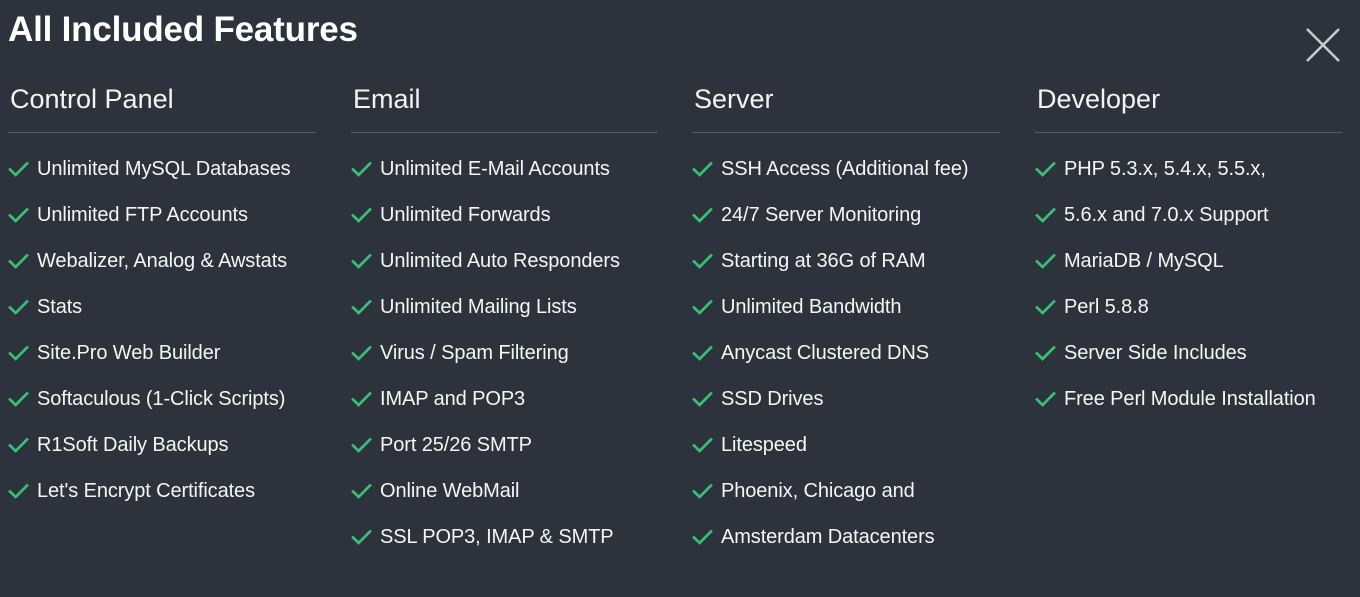 Image resolution: width=1360 pixels, height=597 pixels. What do you see at coordinates (500, 261) in the screenshot?
I see `list-item-label: Unlimited Auto Responders` at bounding box center [500, 261].